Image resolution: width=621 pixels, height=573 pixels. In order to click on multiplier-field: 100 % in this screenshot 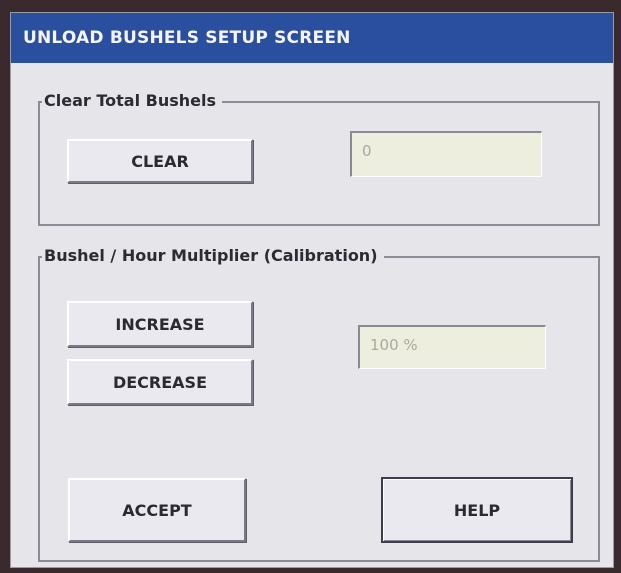, I will do `click(452, 347)`.